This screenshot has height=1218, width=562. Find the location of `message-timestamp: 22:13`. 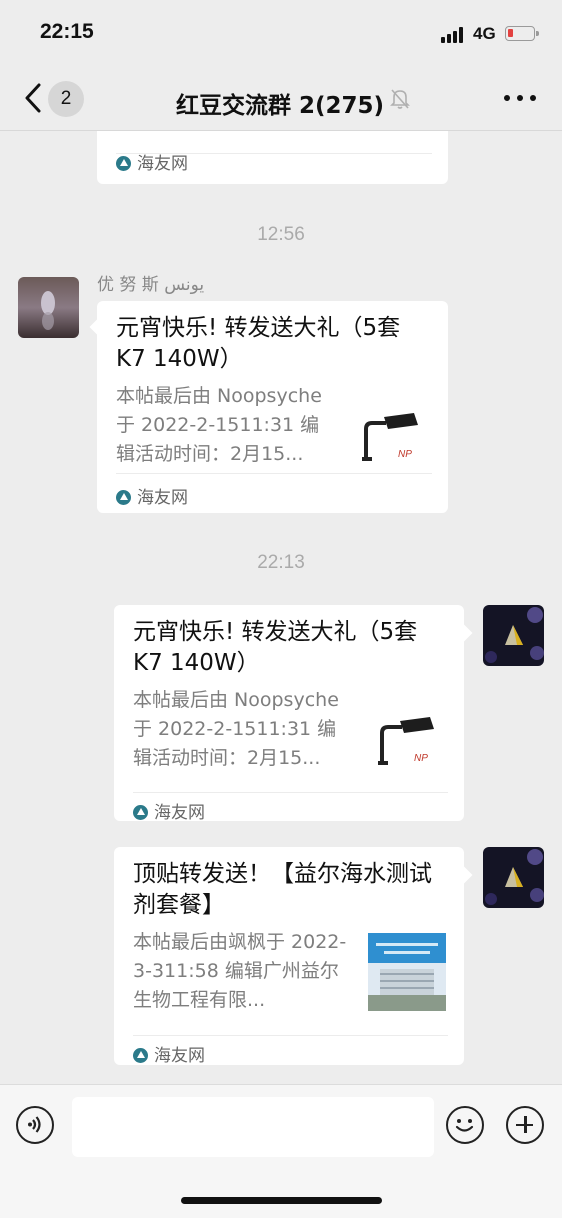

message-timestamp: 22:13 is located at coordinates (281, 562).